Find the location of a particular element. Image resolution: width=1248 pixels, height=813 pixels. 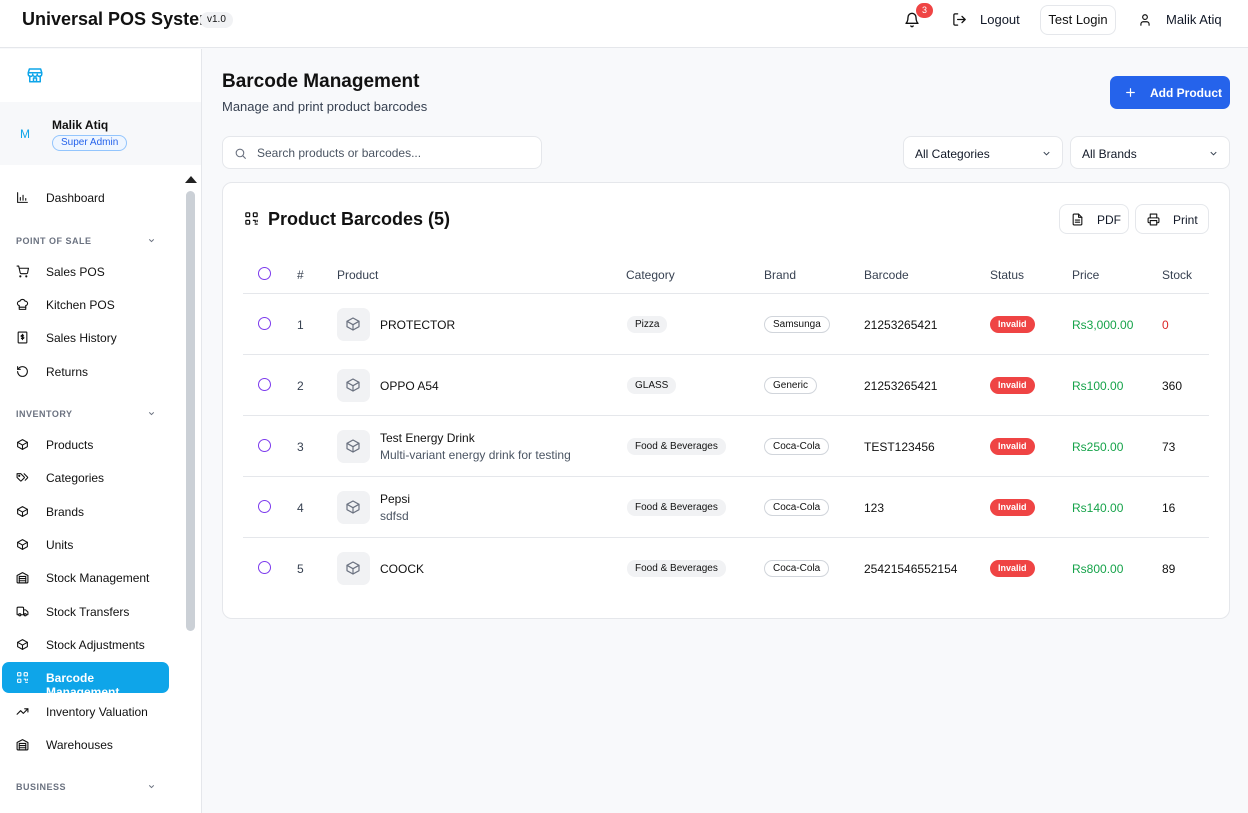

sidebar-item-kitchen-pos: Kitchen POS is located at coordinates (85, 304).